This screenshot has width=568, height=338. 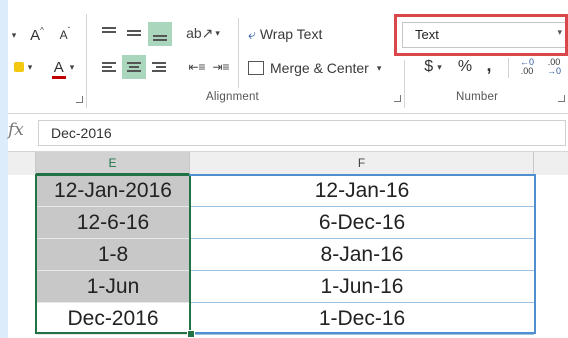 What do you see at coordinates (551, 163) in the screenshot?
I see `column-header-g` at bounding box center [551, 163].